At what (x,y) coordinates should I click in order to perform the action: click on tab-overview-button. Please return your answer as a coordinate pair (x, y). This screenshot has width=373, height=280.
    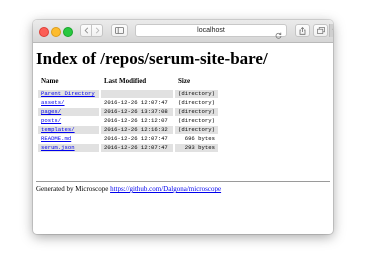
    Looking at the image, I should click on (320, 30).